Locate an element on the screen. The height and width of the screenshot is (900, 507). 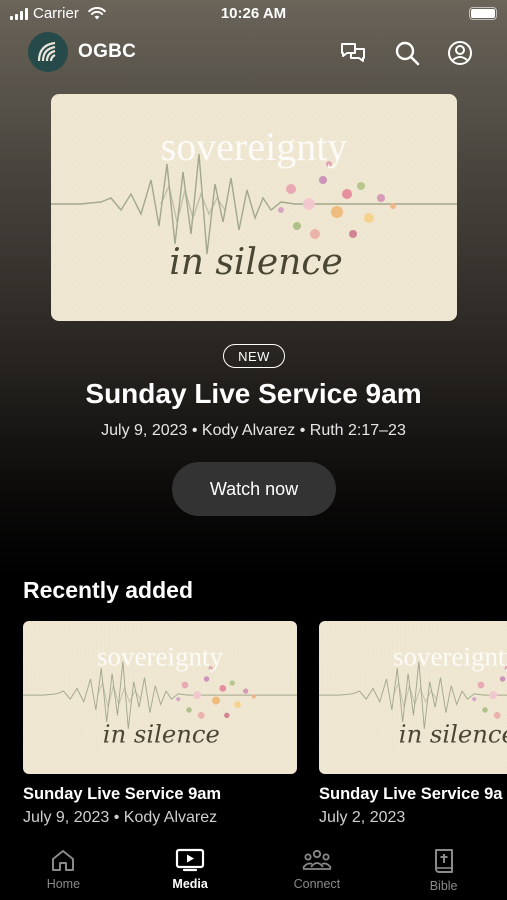
tab-media-label: Media is located at coordinates (190, 884).